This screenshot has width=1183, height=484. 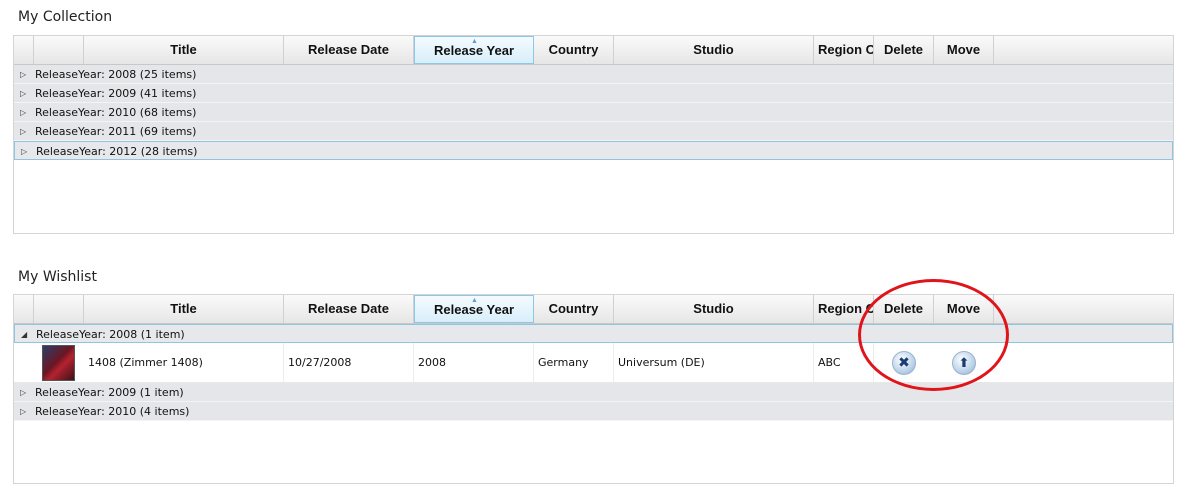 I want to click on movie-cover-thumbnail, so click(x=58, y=363).